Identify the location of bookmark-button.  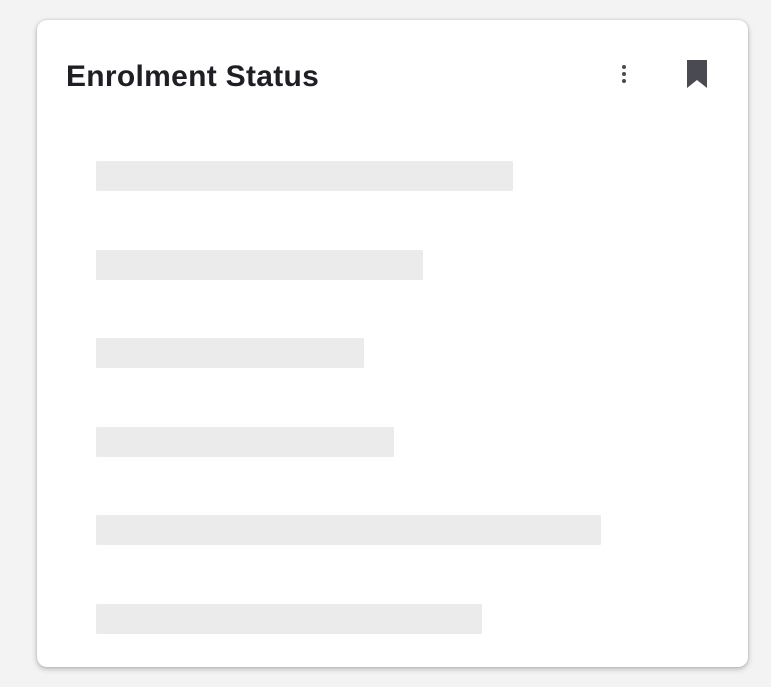
(697, 74).